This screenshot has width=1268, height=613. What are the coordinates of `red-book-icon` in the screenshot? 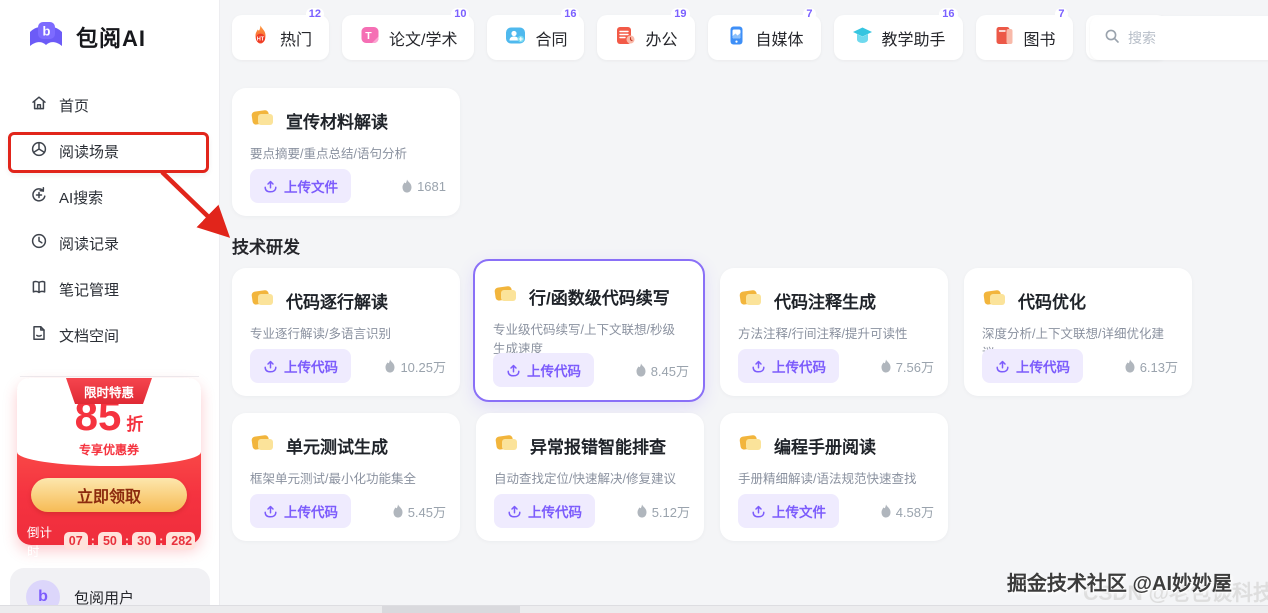 It's located at (1004, 38).